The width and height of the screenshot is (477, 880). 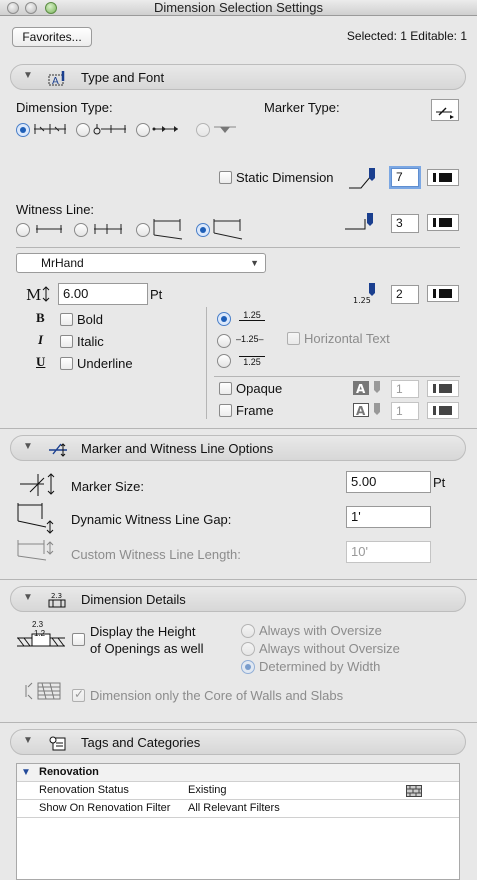 What do you see at coordinates (105, 363) in the screenshot?
I see `underline-label: Underline` at bounding box center [105, 363].